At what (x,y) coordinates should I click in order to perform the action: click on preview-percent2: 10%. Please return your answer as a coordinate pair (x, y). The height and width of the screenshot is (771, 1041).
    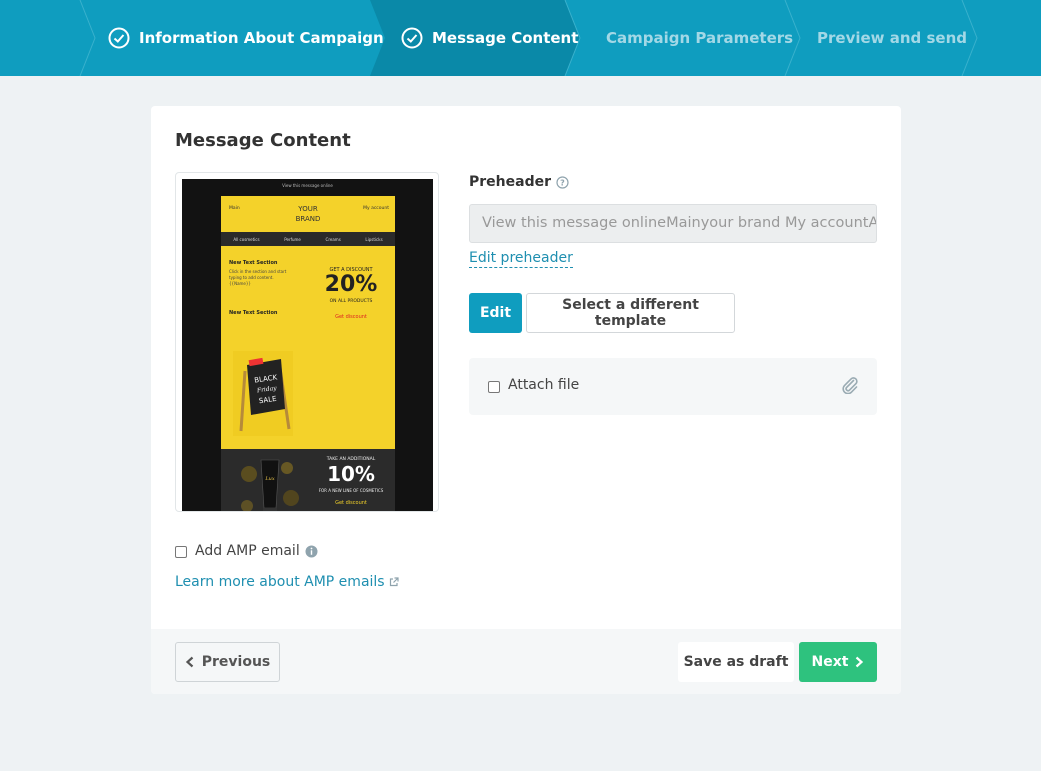
    Looking at the image, I should click on (351, 474).